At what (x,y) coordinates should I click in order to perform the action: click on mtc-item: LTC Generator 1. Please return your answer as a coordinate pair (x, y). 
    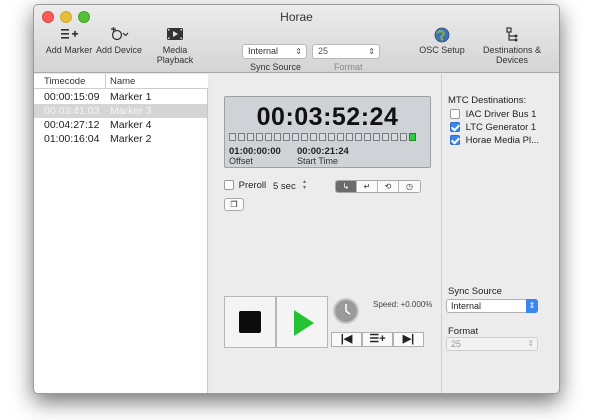
    Looking at the image, I should click on (493, 127).